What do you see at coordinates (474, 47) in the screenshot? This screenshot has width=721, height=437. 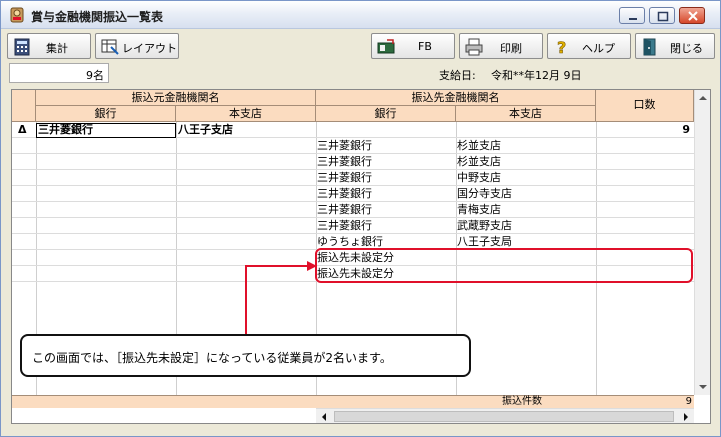 I see `printer-icon` at bounding box center [474, 47].